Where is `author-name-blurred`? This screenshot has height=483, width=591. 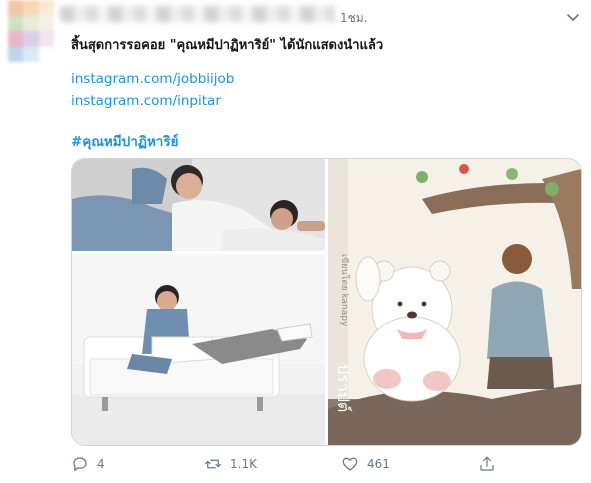
author-name-blurred is located at coordinates (197, 14).